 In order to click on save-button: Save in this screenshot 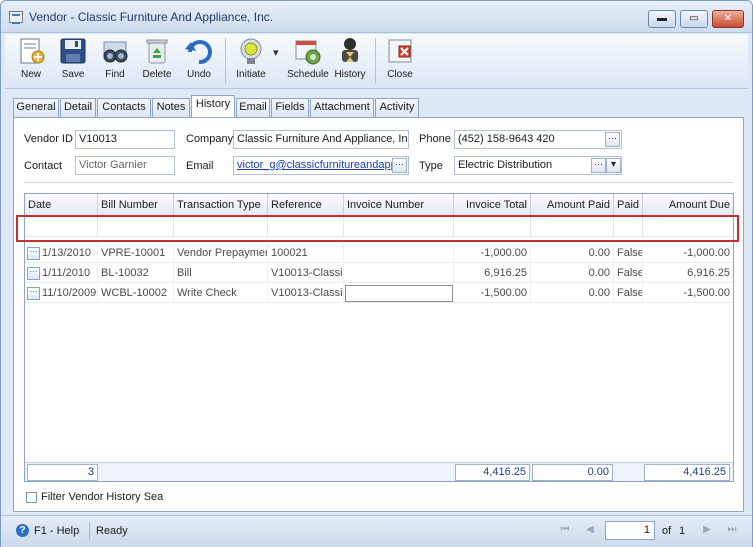, I will do `click(73, 61)`.